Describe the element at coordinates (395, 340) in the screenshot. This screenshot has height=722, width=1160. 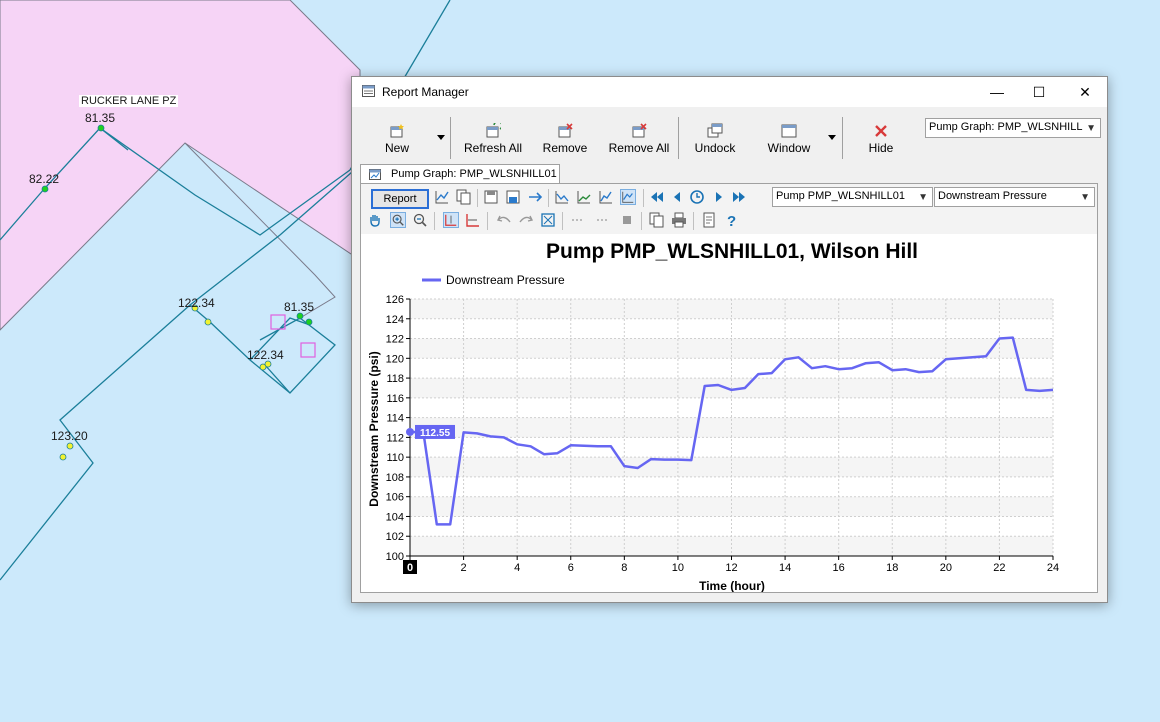
I see `y-tick-label: 122` at that location.